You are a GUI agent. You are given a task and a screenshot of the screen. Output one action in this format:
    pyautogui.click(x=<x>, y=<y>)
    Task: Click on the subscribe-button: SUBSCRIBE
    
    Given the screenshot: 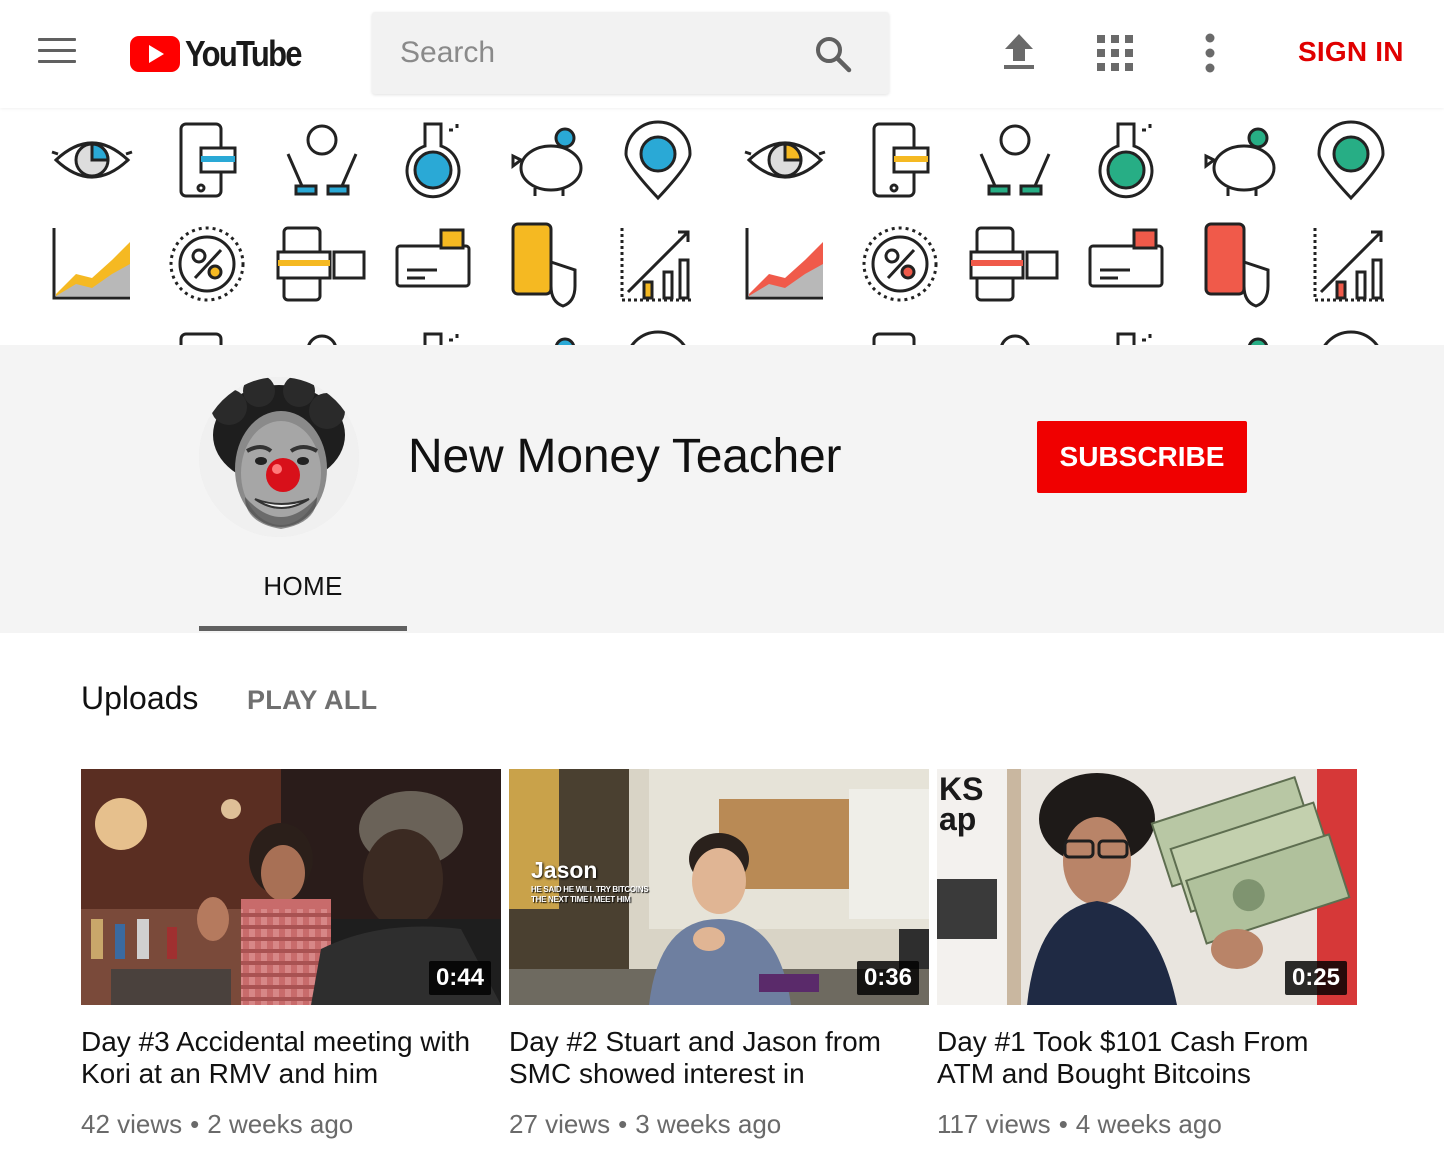 What is the action you would take?
    pyautogui.click(x=1142, y=457)
    